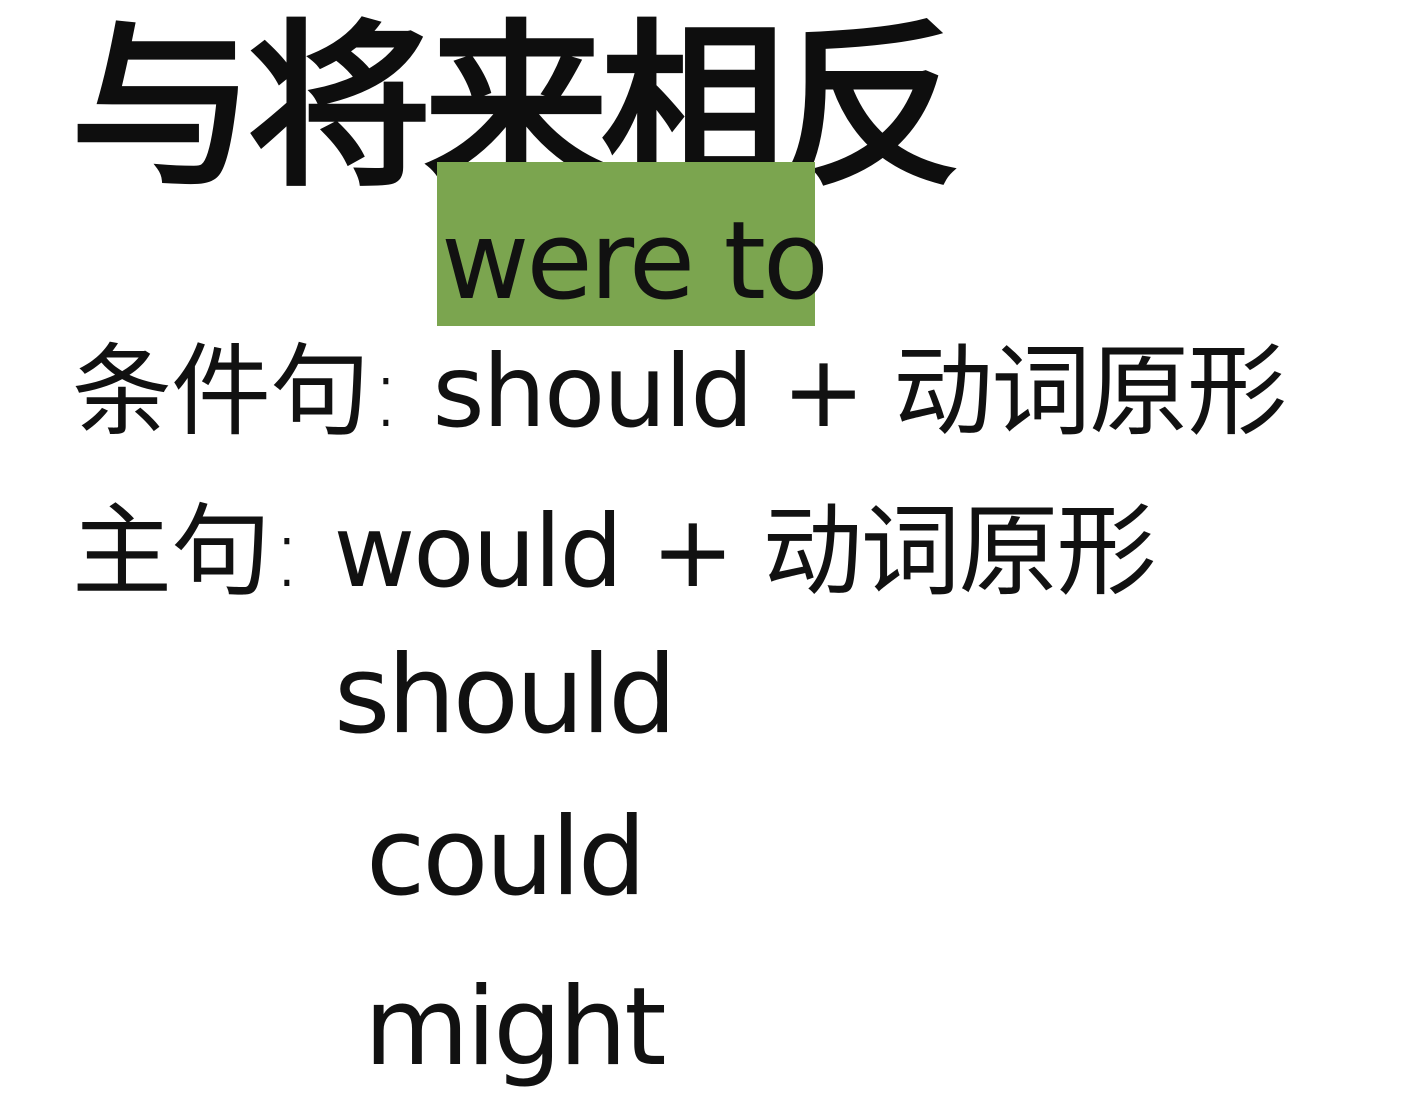 Image resolution: width=1418 pixels, height=1104 pixels. Describe the element at coordinates (635, 261) in the screenshot. I see `highlight-text: were to` at that location.